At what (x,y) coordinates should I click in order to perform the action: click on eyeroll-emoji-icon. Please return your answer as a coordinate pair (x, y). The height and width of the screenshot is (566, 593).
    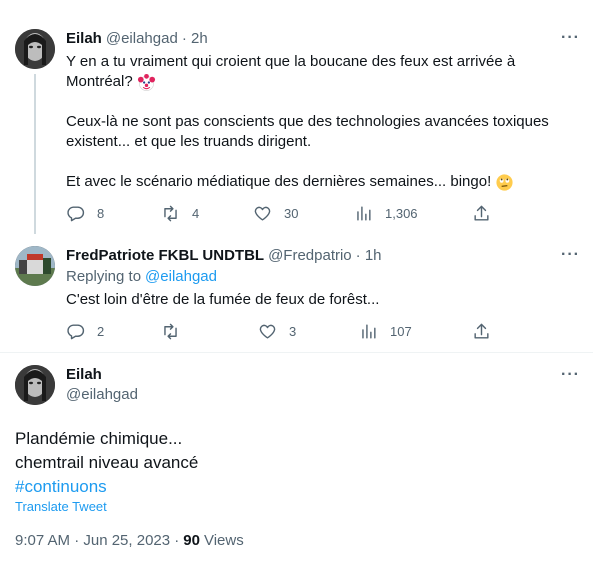
    Looking at the image, I should click on (504, 182).